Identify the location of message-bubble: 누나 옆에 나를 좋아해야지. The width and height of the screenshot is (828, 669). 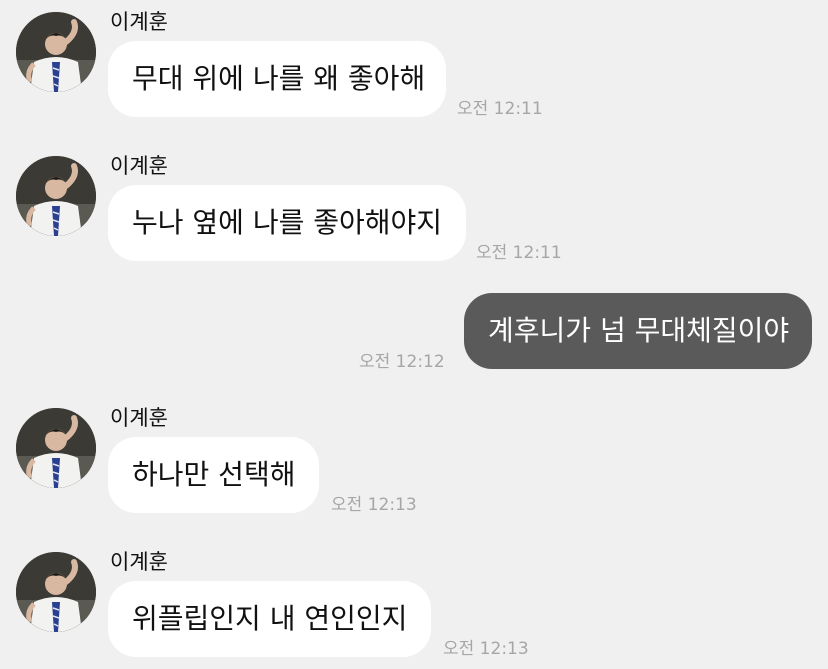
(287, 223).